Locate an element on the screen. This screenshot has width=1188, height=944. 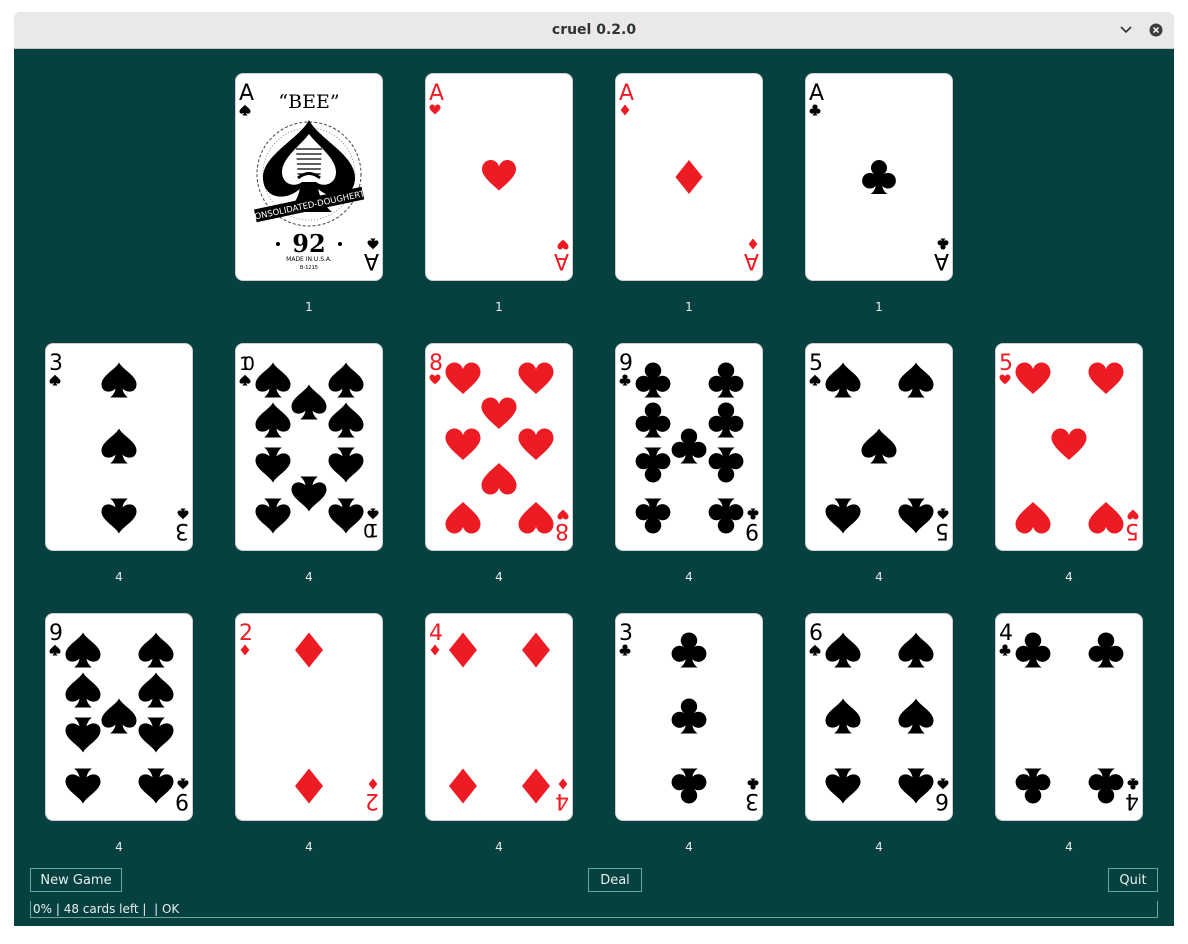
svg-text: 92 is located at coordinates (308, 243).